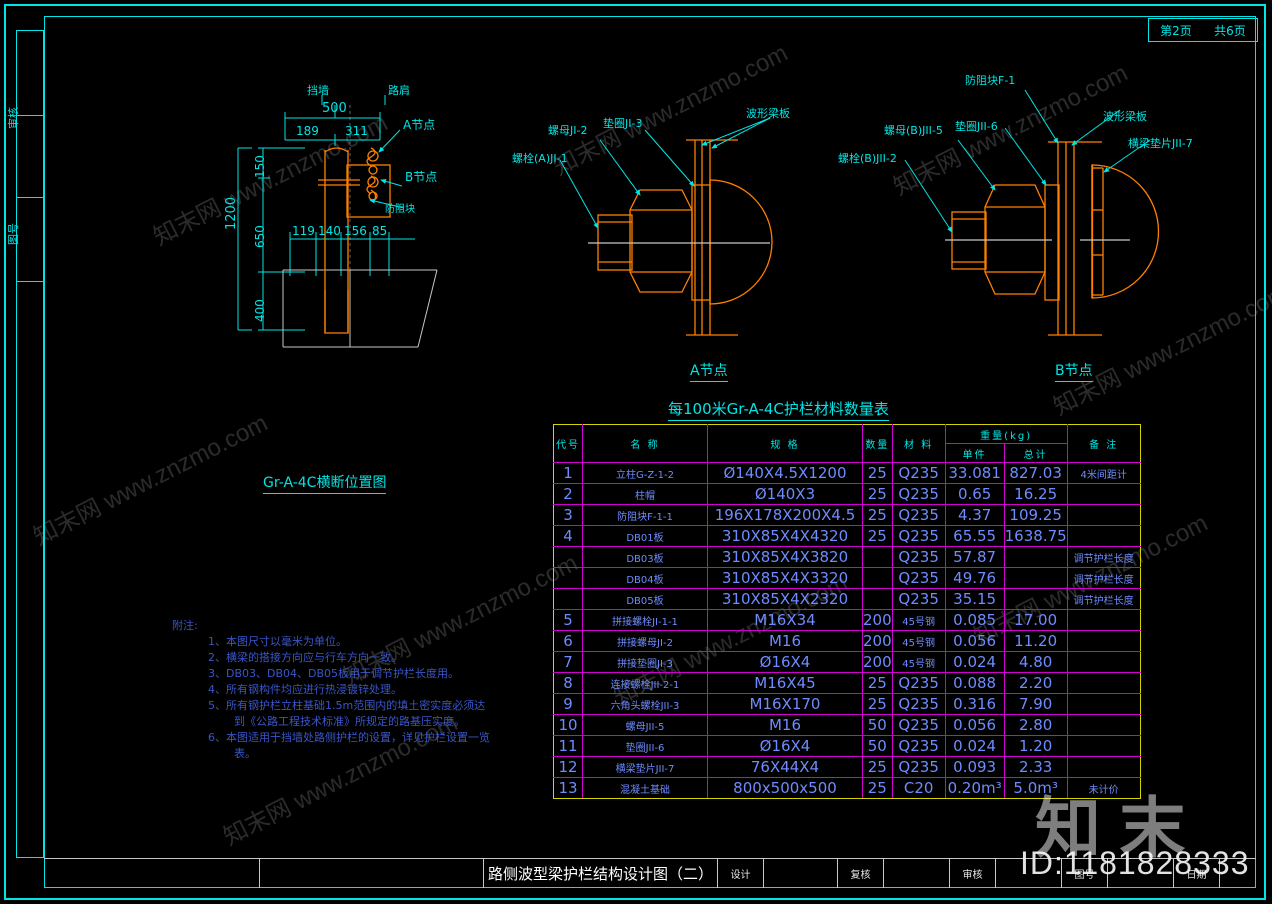  I want to click on note-item: 4、所有钢构件均应进行热浸镀锌处理。, so click(305, 689).